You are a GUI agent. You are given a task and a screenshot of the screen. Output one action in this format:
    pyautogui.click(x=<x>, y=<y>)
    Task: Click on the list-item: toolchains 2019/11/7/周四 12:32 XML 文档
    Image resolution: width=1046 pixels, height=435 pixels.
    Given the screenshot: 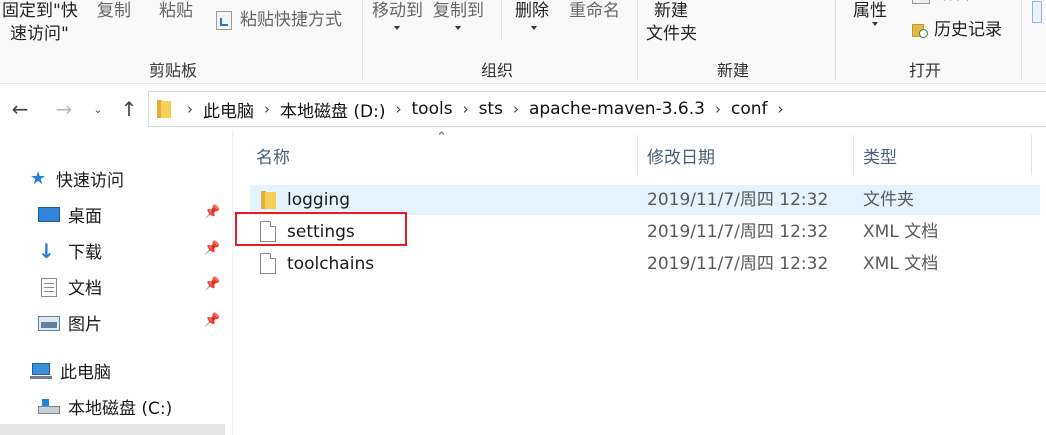 What is the action you would take?
    pyautogui.click(x=645, y=264)
    